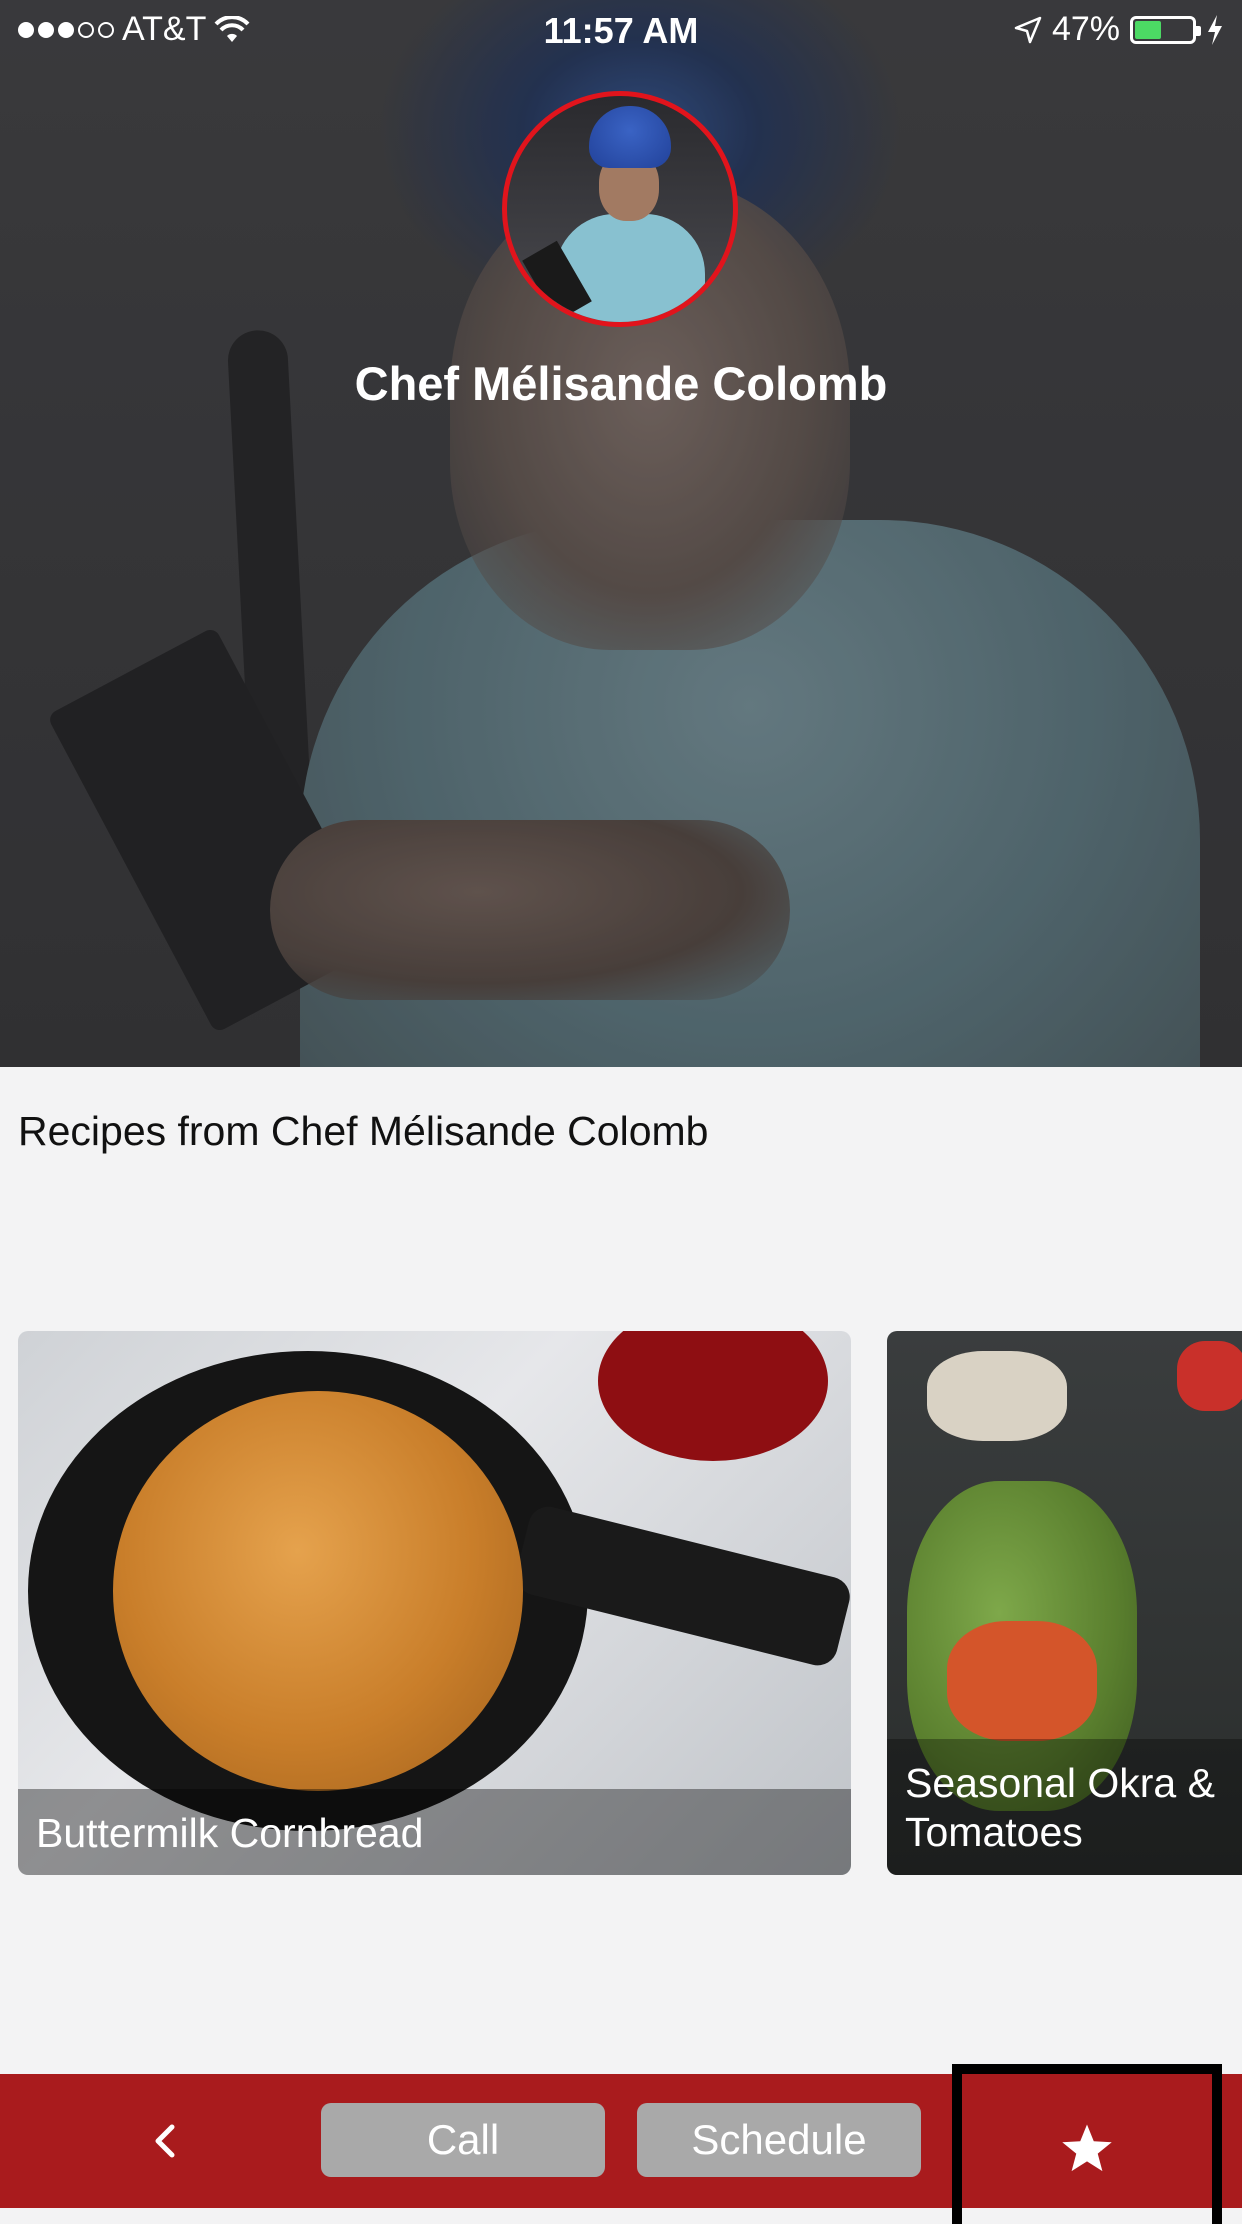  I want to click on recipe-image-tomato, so click(1022, 1681).